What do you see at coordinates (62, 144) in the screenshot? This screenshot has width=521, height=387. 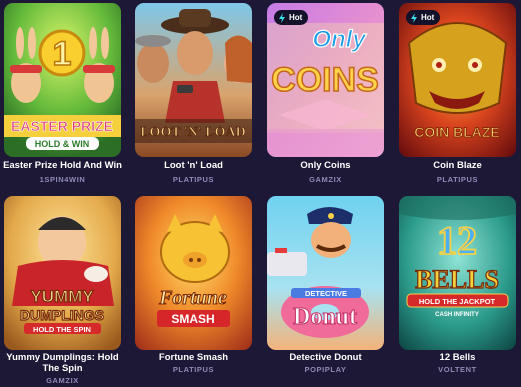 I see `art-text: HOLD & WIN` at bounding box center [62, 144].